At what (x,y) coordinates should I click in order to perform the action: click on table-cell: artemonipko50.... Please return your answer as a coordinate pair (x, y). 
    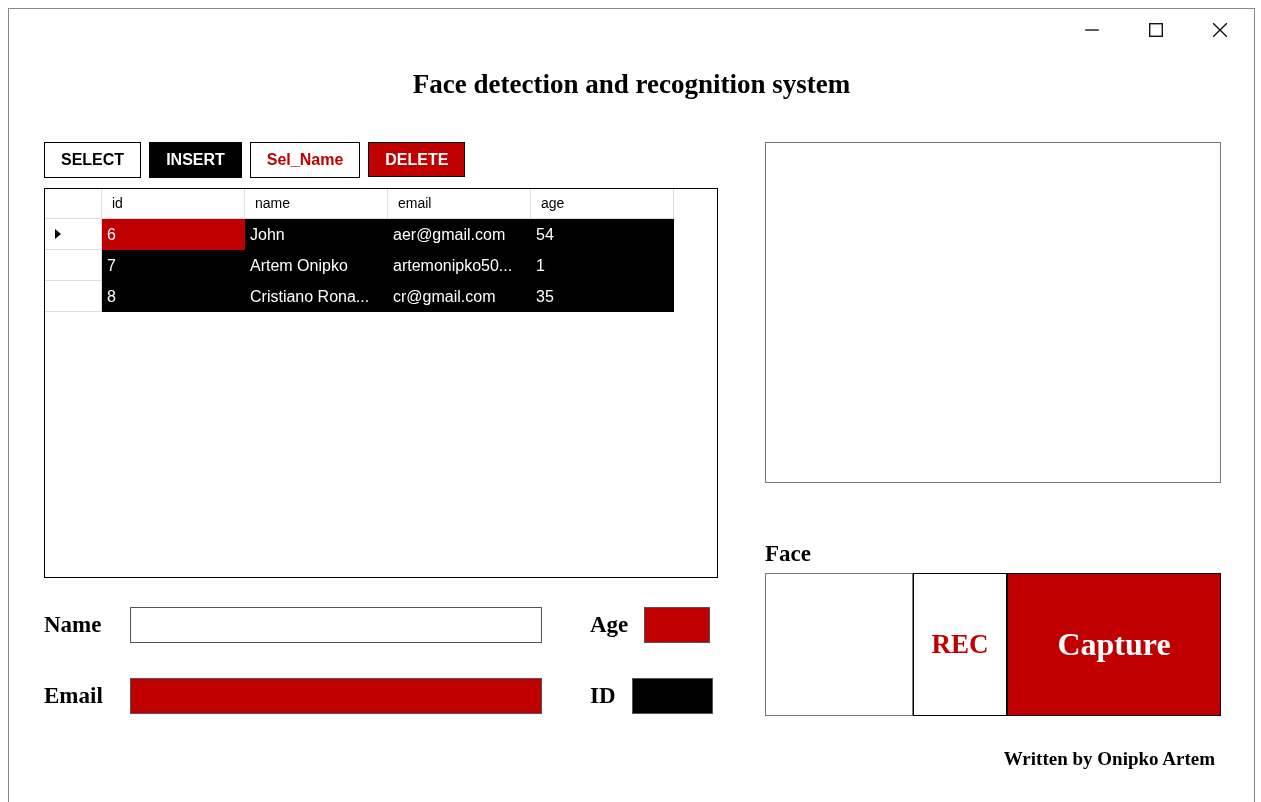
    Looking at the image, I should click on (459, 265).